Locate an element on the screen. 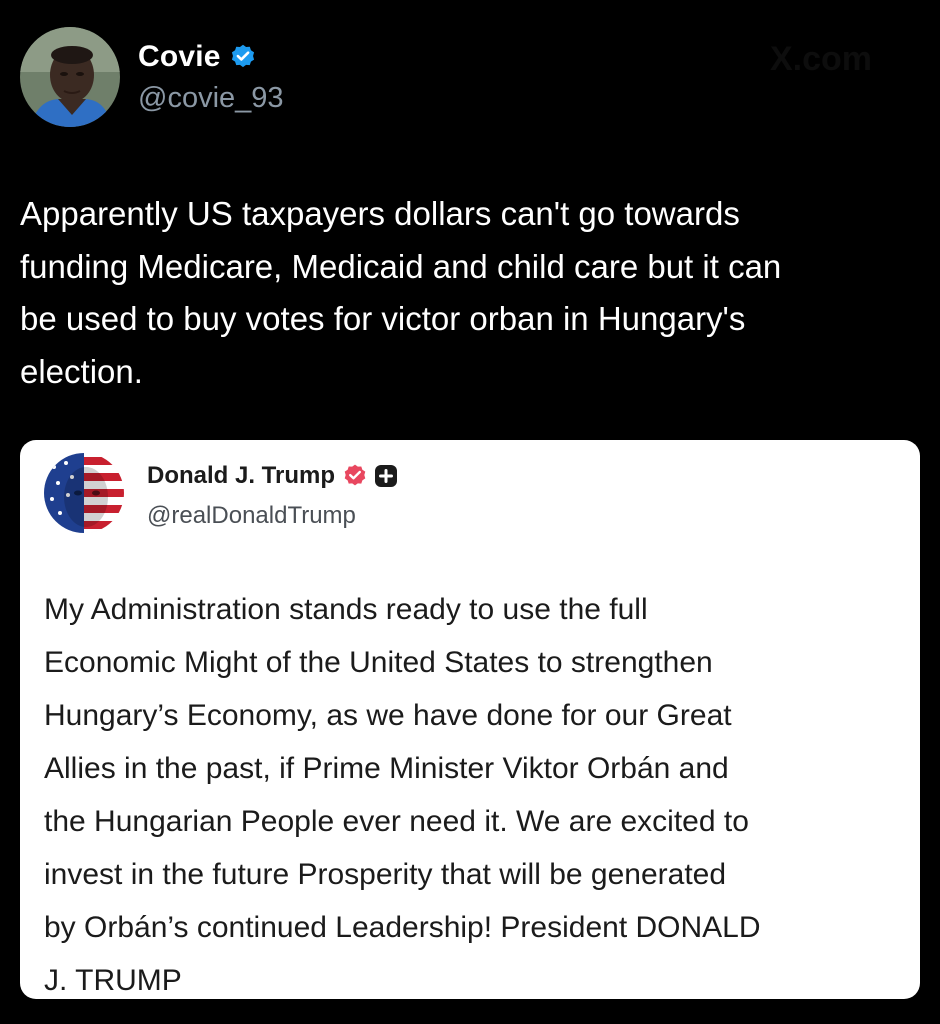 This screenshot has width=940, height=1024. quoted-author-name-row: Donald J. Trump is located at coordinates (272, 476).